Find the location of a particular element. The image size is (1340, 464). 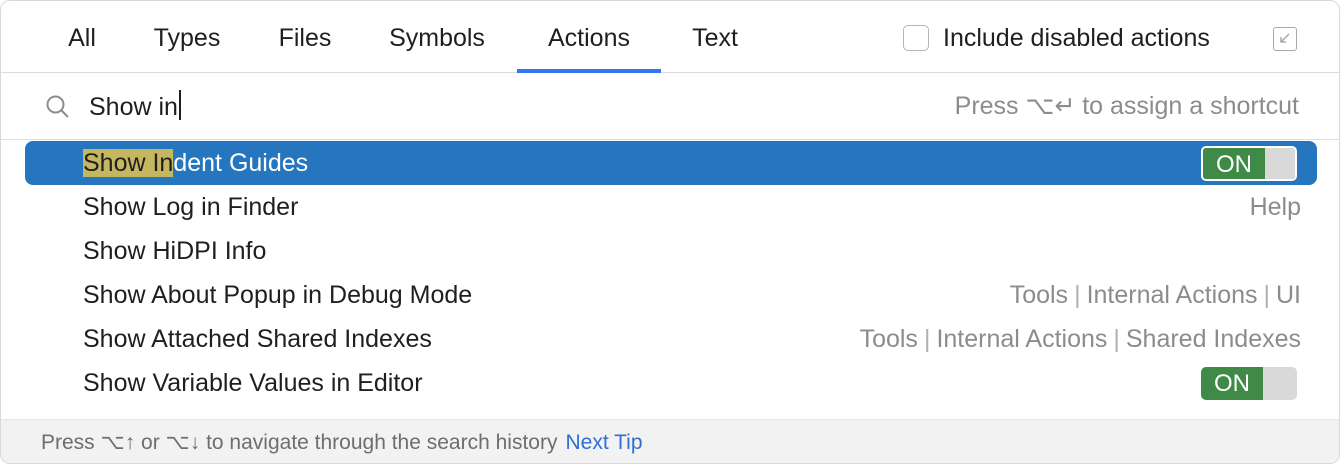

list-item-label: Show Attached Shared Indexes is located at coordinates (257, 339).